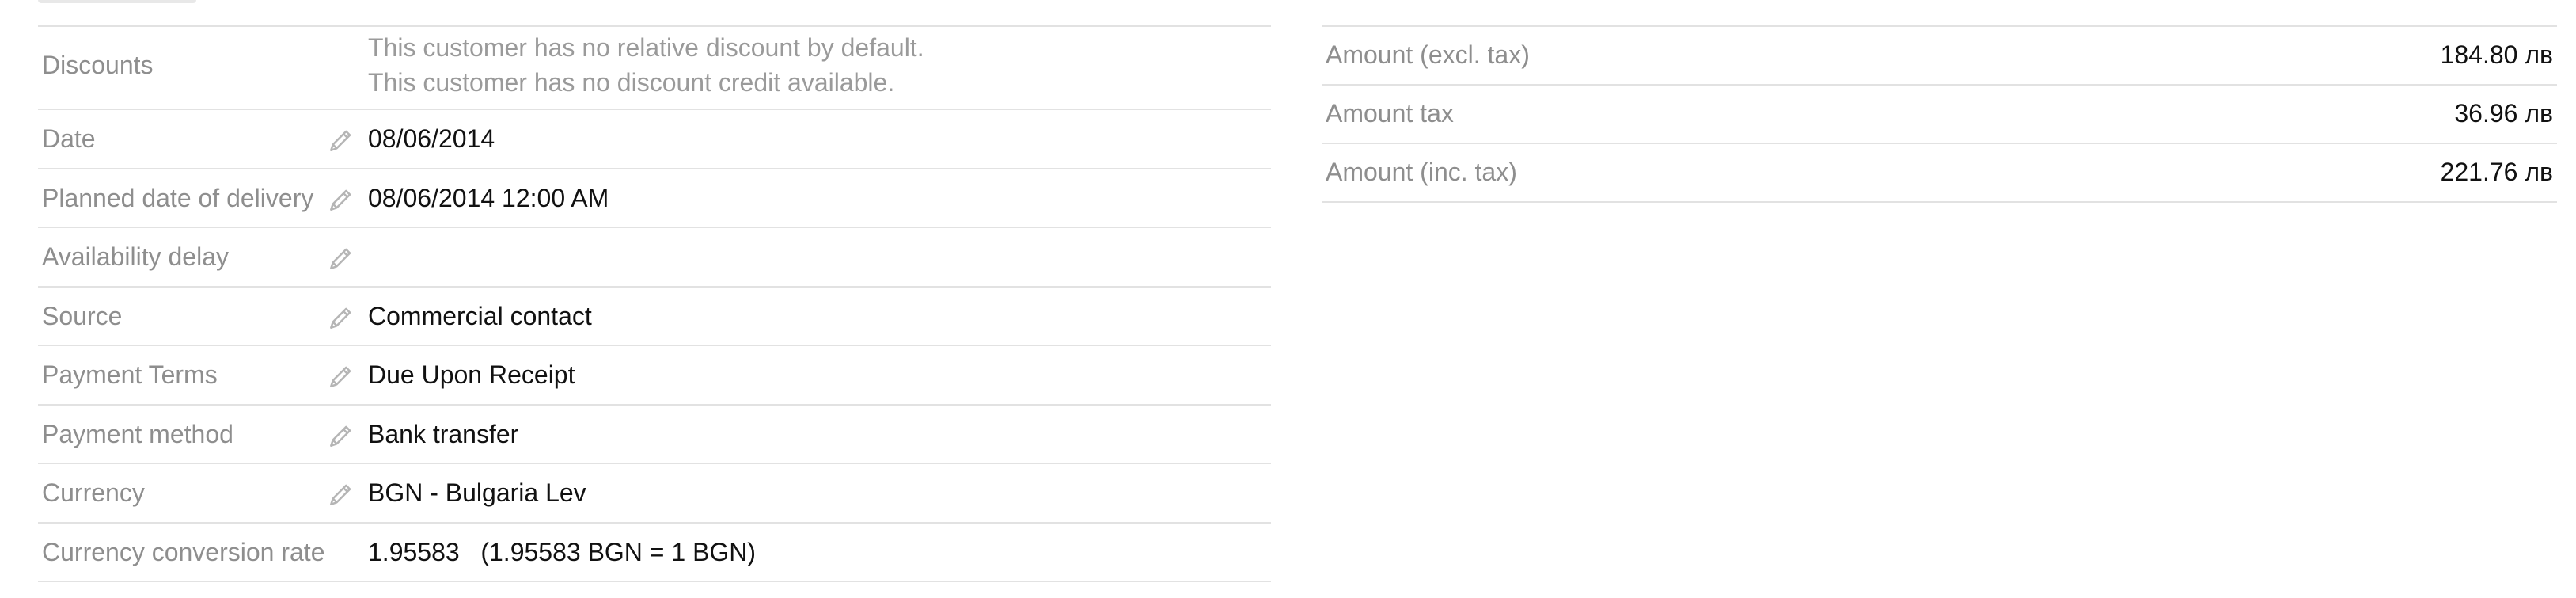  Describe the element at coordinates (654, 258) in the screenshot. I see `availability-delay-row: Availability delay` at that location.